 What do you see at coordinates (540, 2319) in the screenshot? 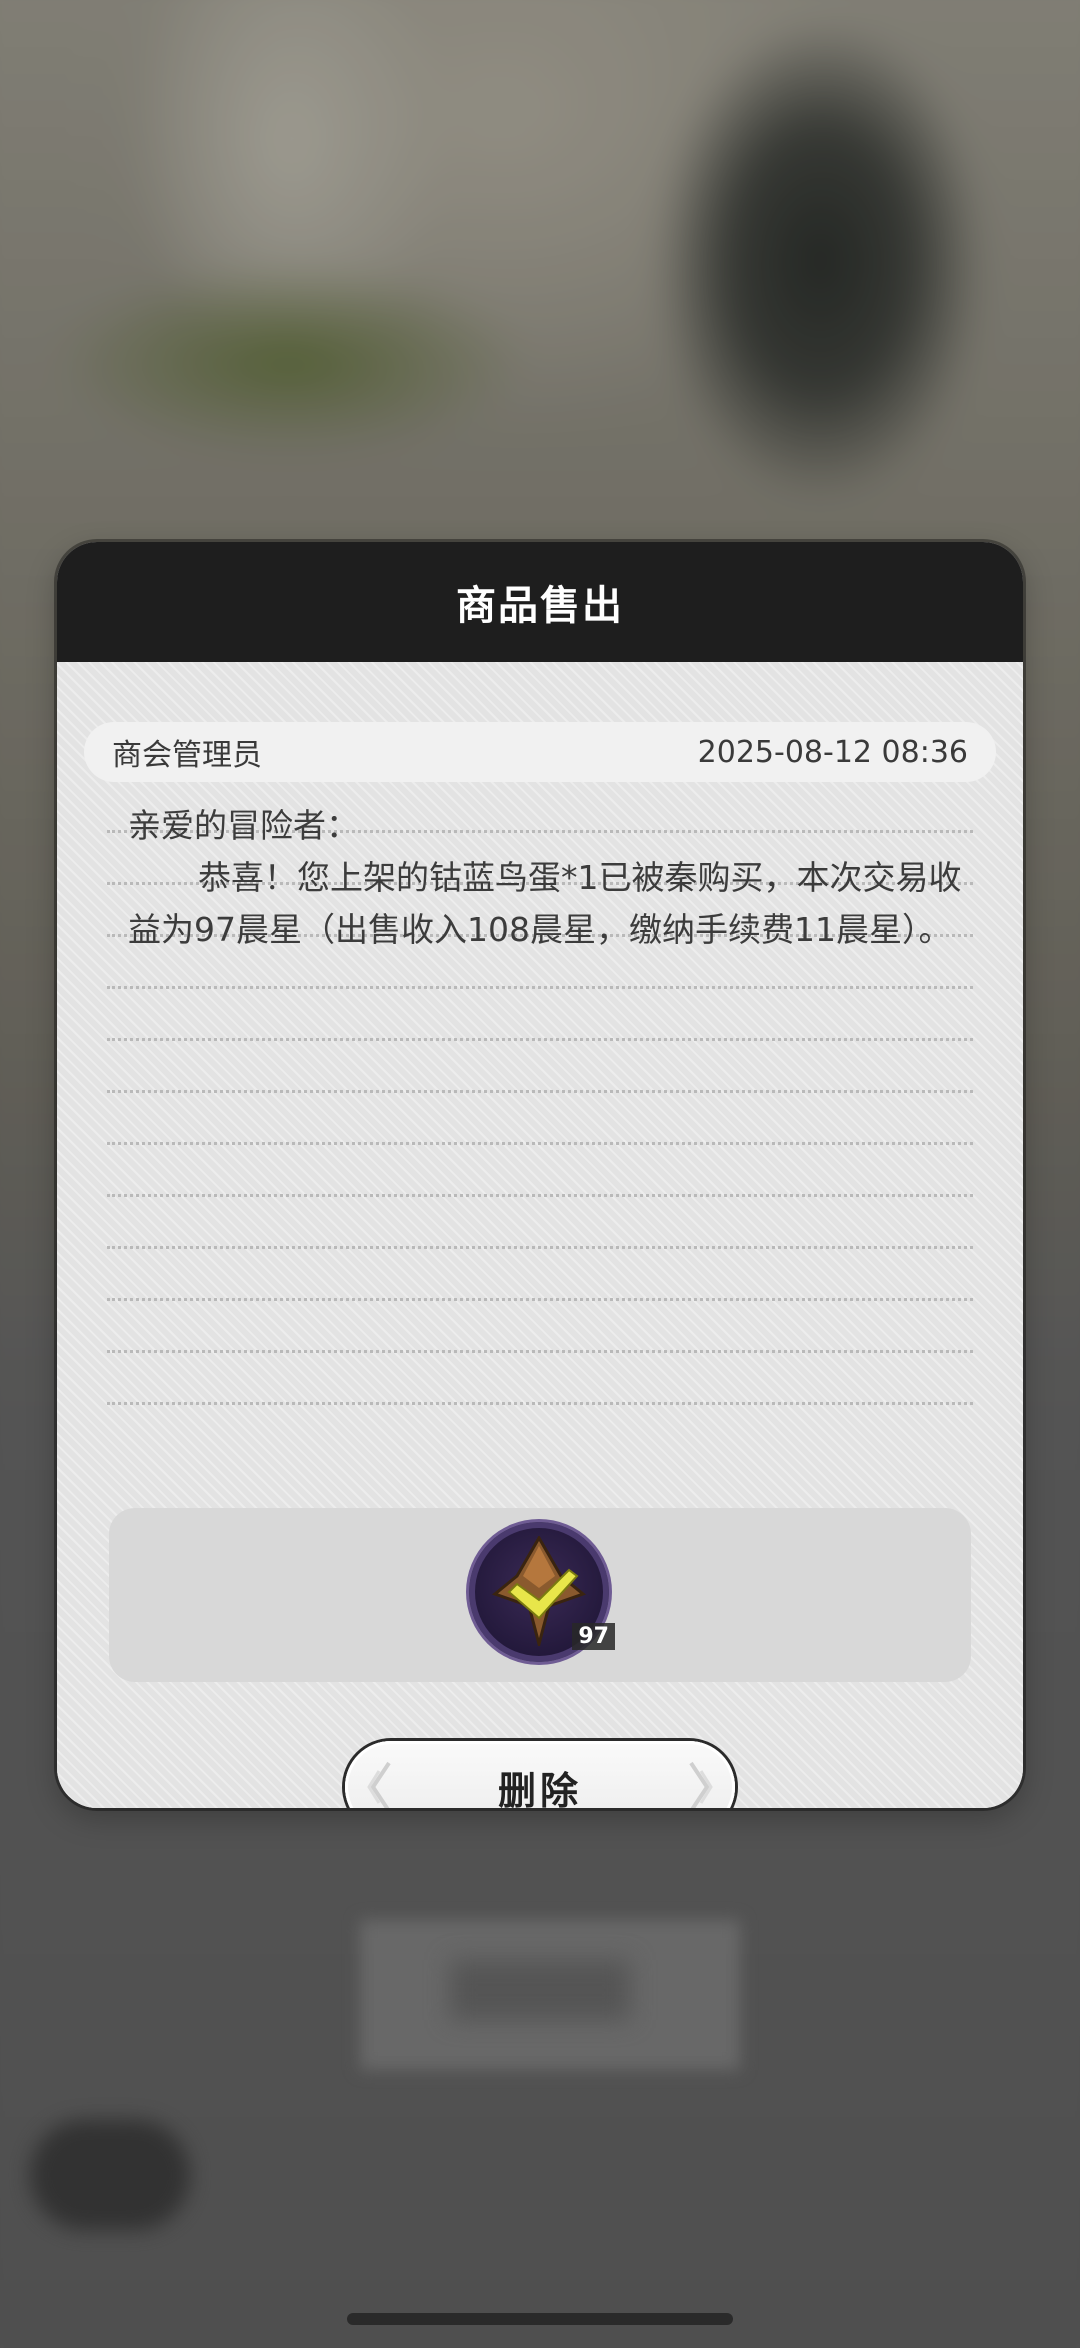
I see `home-indicator` at bounding box center [540, 2319].